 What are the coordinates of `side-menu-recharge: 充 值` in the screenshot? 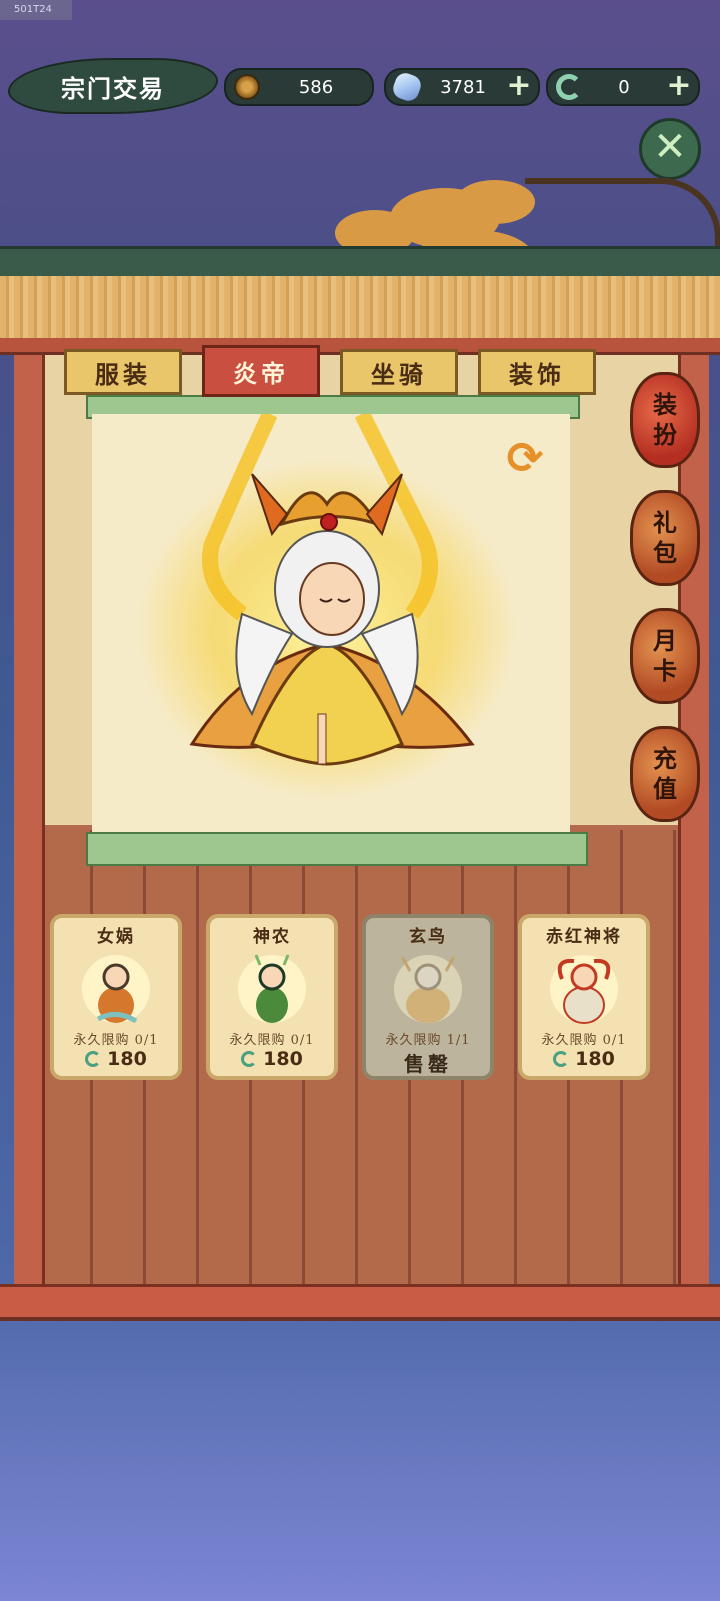 It's located at (665, 774).